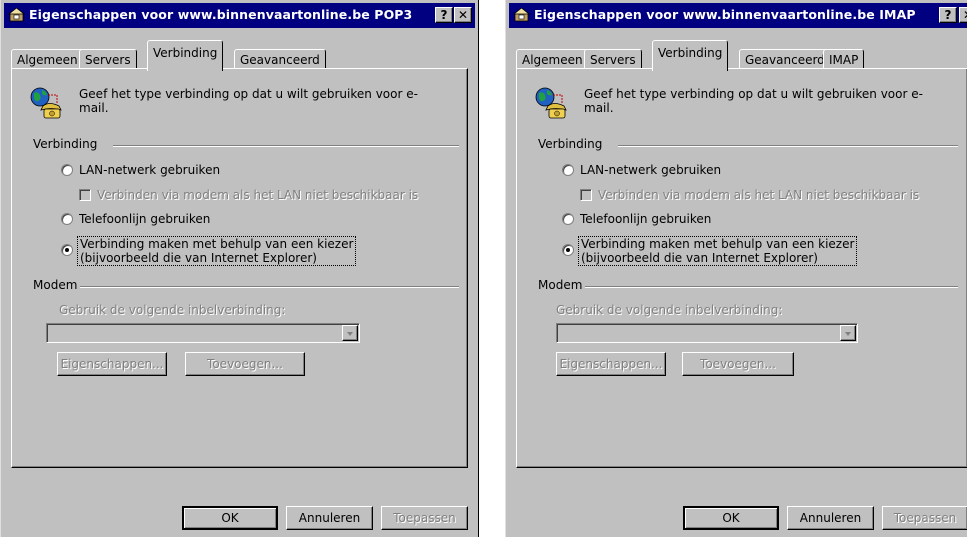 The width and height of the screenshot is (967, 537). Describe the element at coordinates (844, 59) in the screenshot. I see `tab-imap: IMAP` at that location.